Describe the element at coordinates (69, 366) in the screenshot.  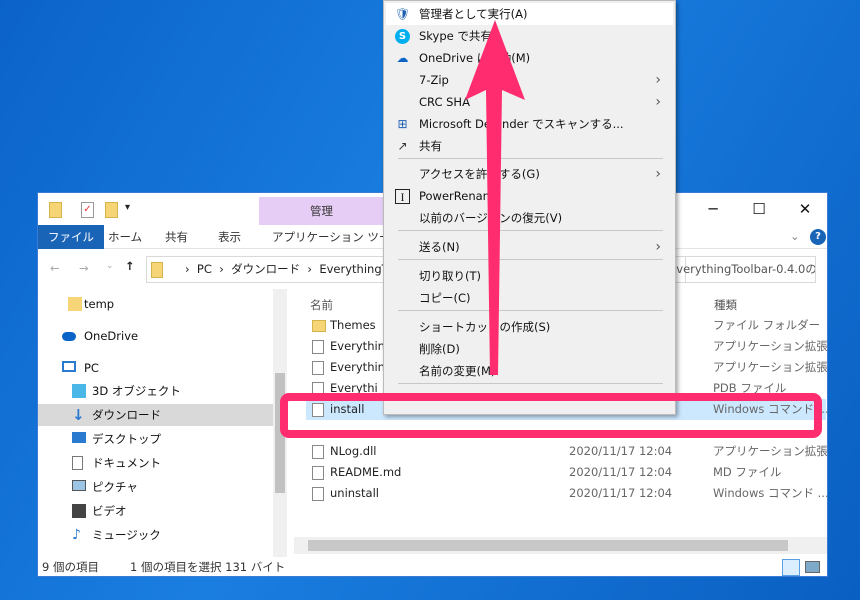
I see `pc-icon` at that location.